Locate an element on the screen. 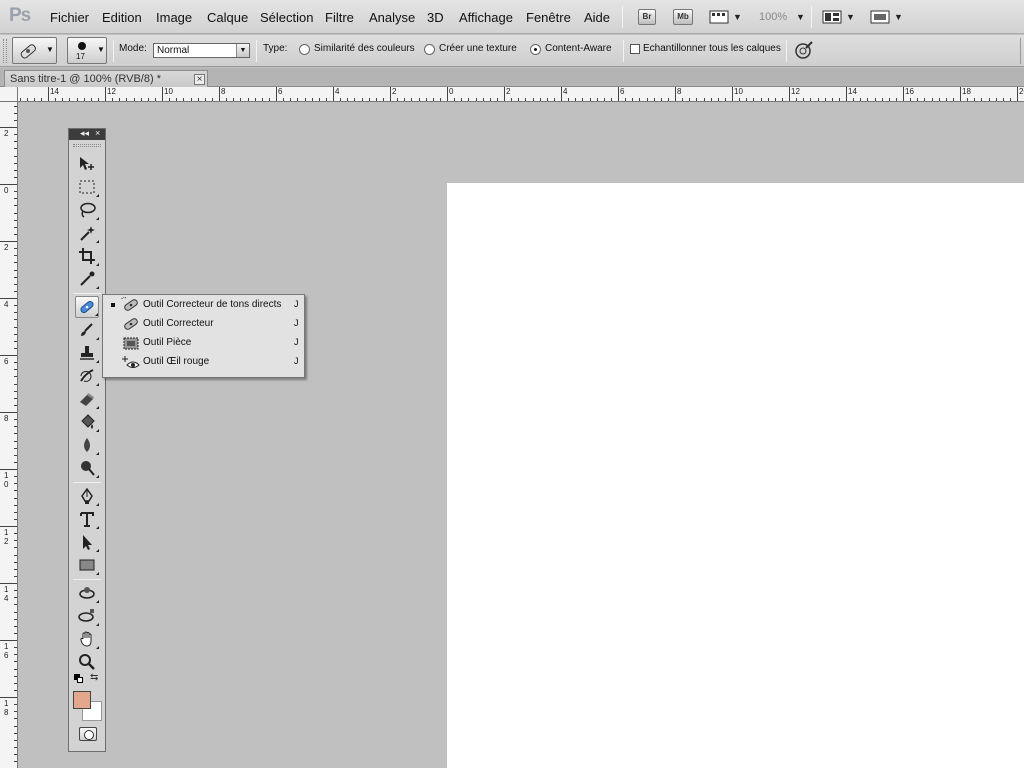 This screenshot has height=768, width=1024. quick-mask-button is located at coordinates (88, 734).